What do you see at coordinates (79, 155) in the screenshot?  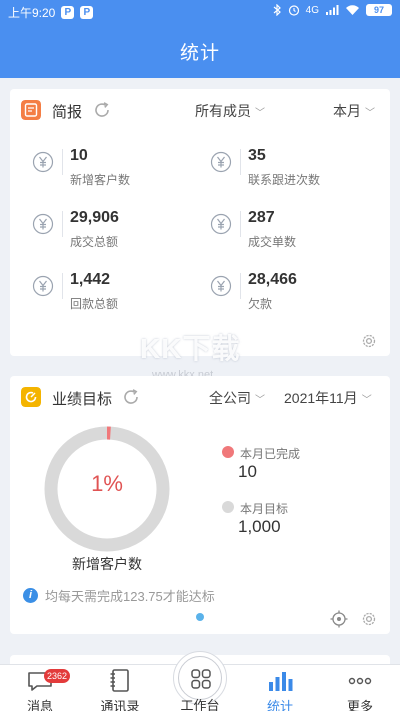 I see `stat-value: 10` at bounding box center [79, 155].